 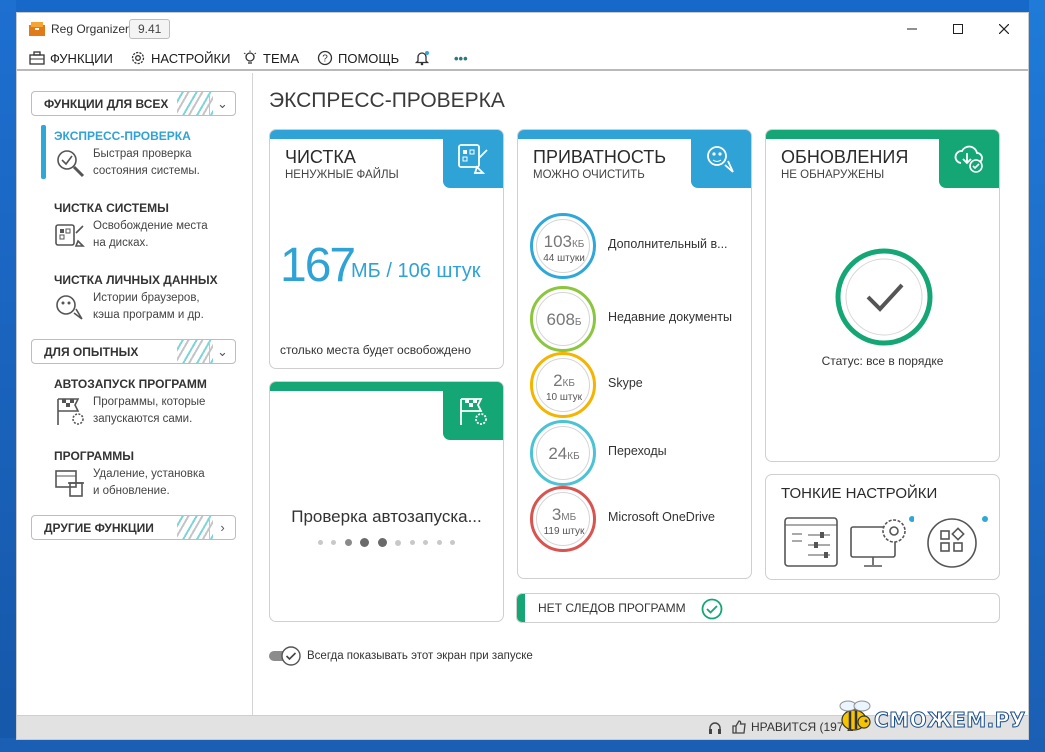 I want to click on app-title: Reg Organizer, so click(x=90, y=29).